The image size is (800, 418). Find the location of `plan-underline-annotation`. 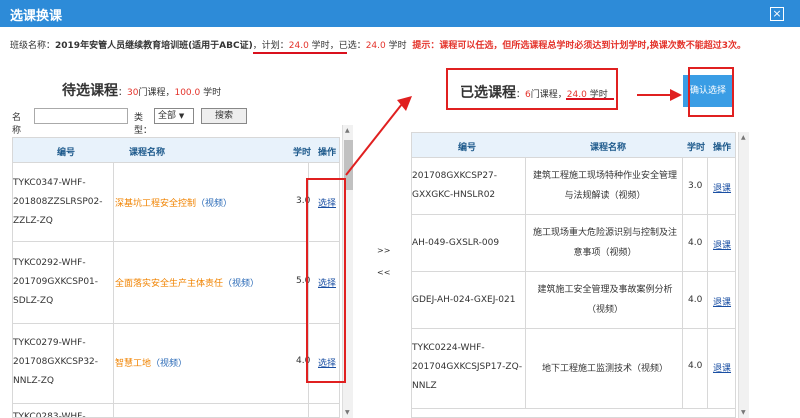

plan-underline-annotation is located at coordinates (304, 53).